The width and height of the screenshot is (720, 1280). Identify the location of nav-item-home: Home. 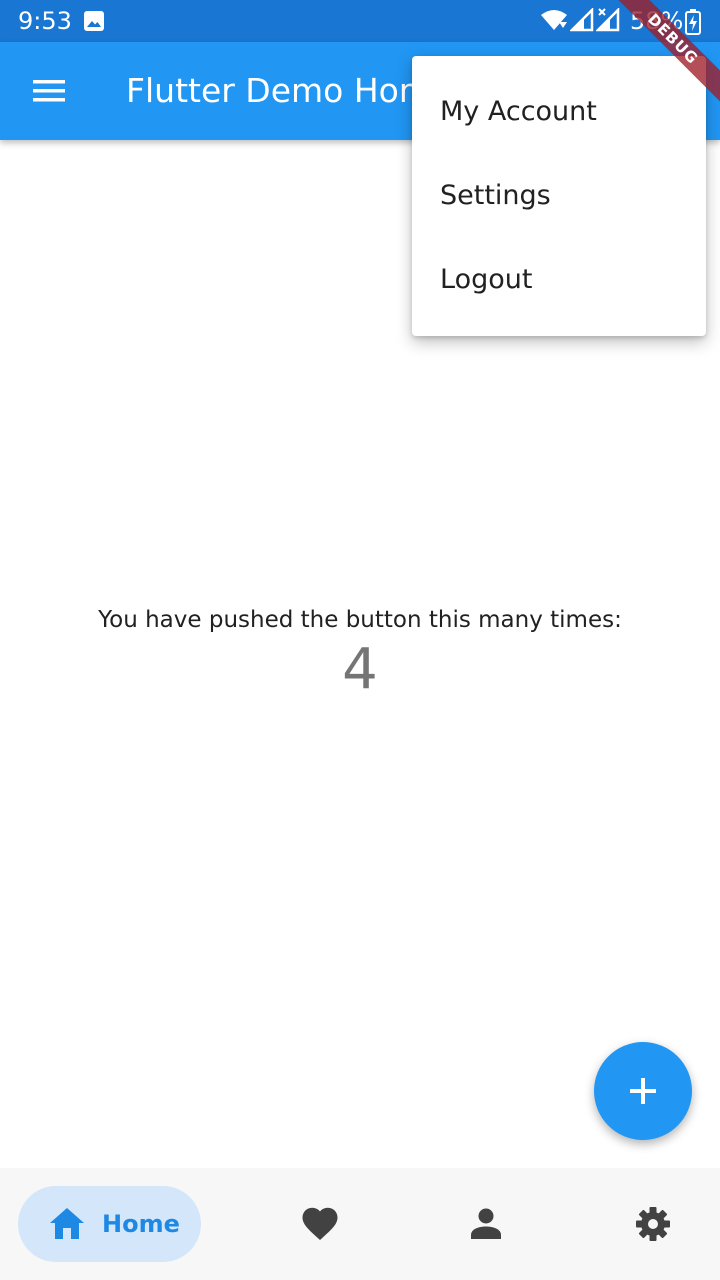
(109, 1224).